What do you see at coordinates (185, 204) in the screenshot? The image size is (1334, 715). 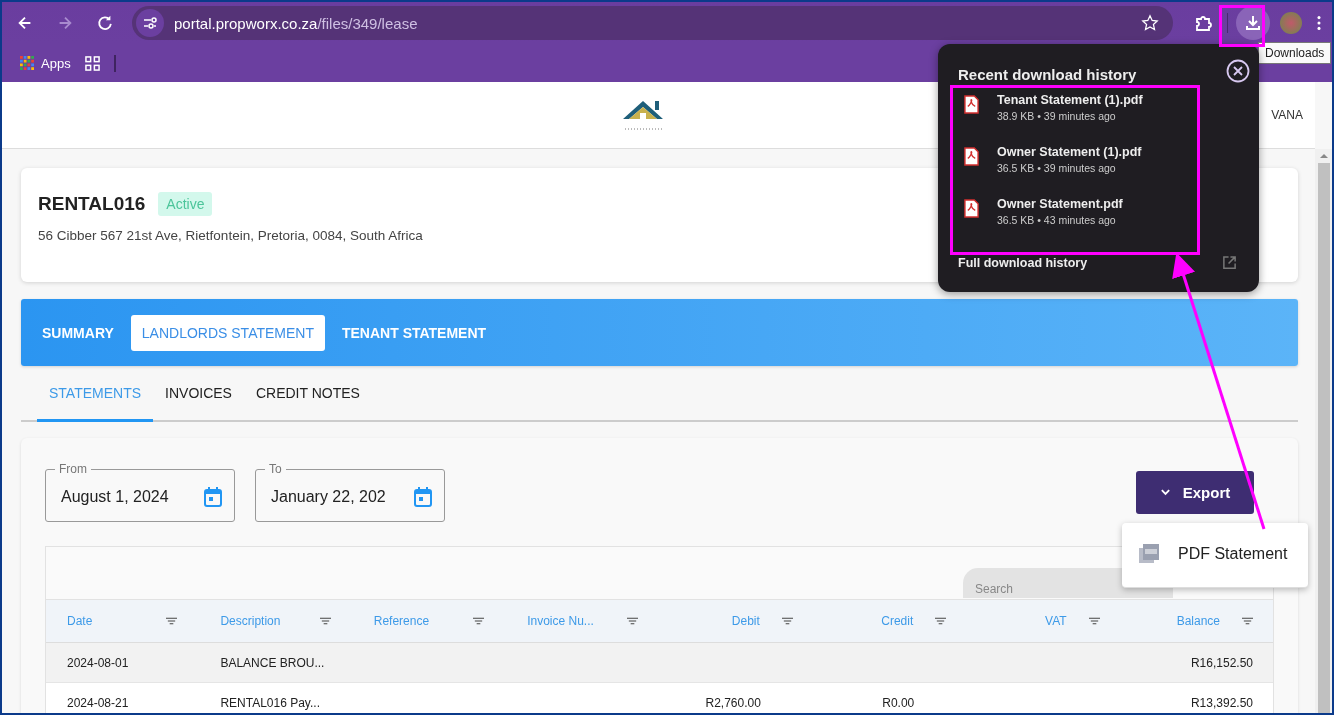 I see `status-badge: Active` at bounding box center [185, 204].